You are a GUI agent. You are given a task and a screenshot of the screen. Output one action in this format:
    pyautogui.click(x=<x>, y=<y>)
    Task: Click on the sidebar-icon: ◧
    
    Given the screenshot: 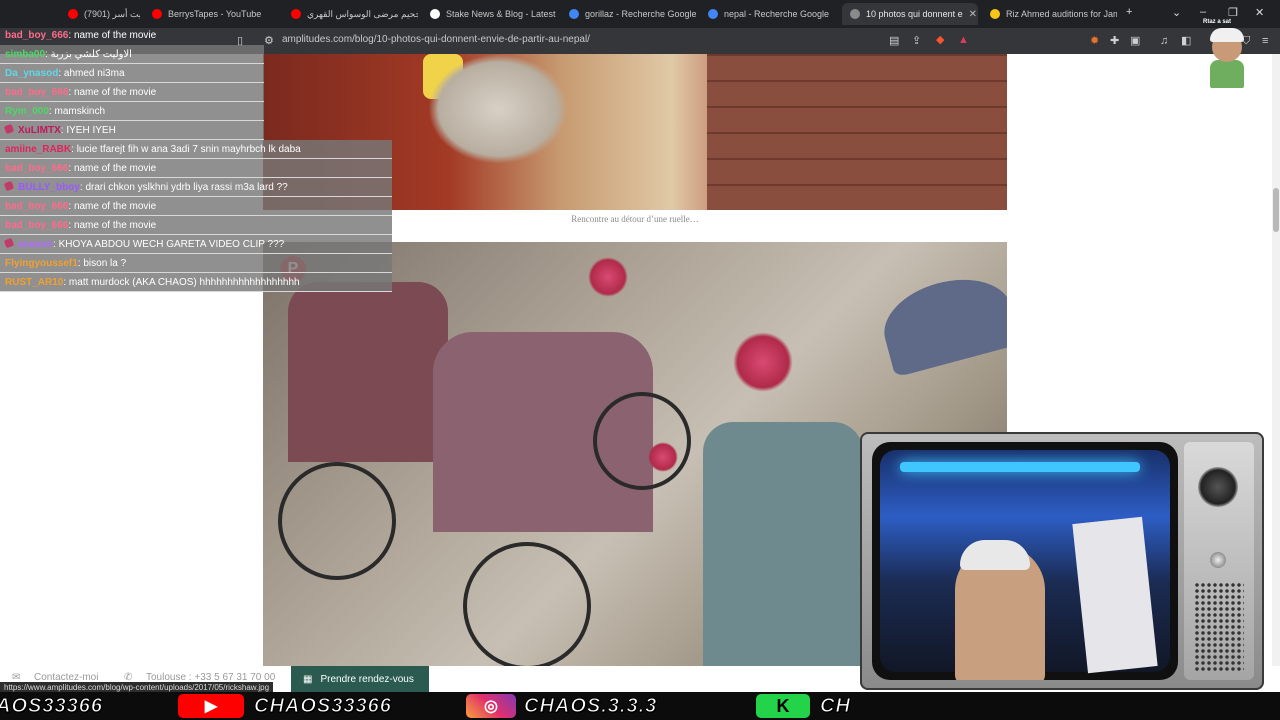 What is the action you would take?
    pyautogui.click(x=1186, y=41)
    